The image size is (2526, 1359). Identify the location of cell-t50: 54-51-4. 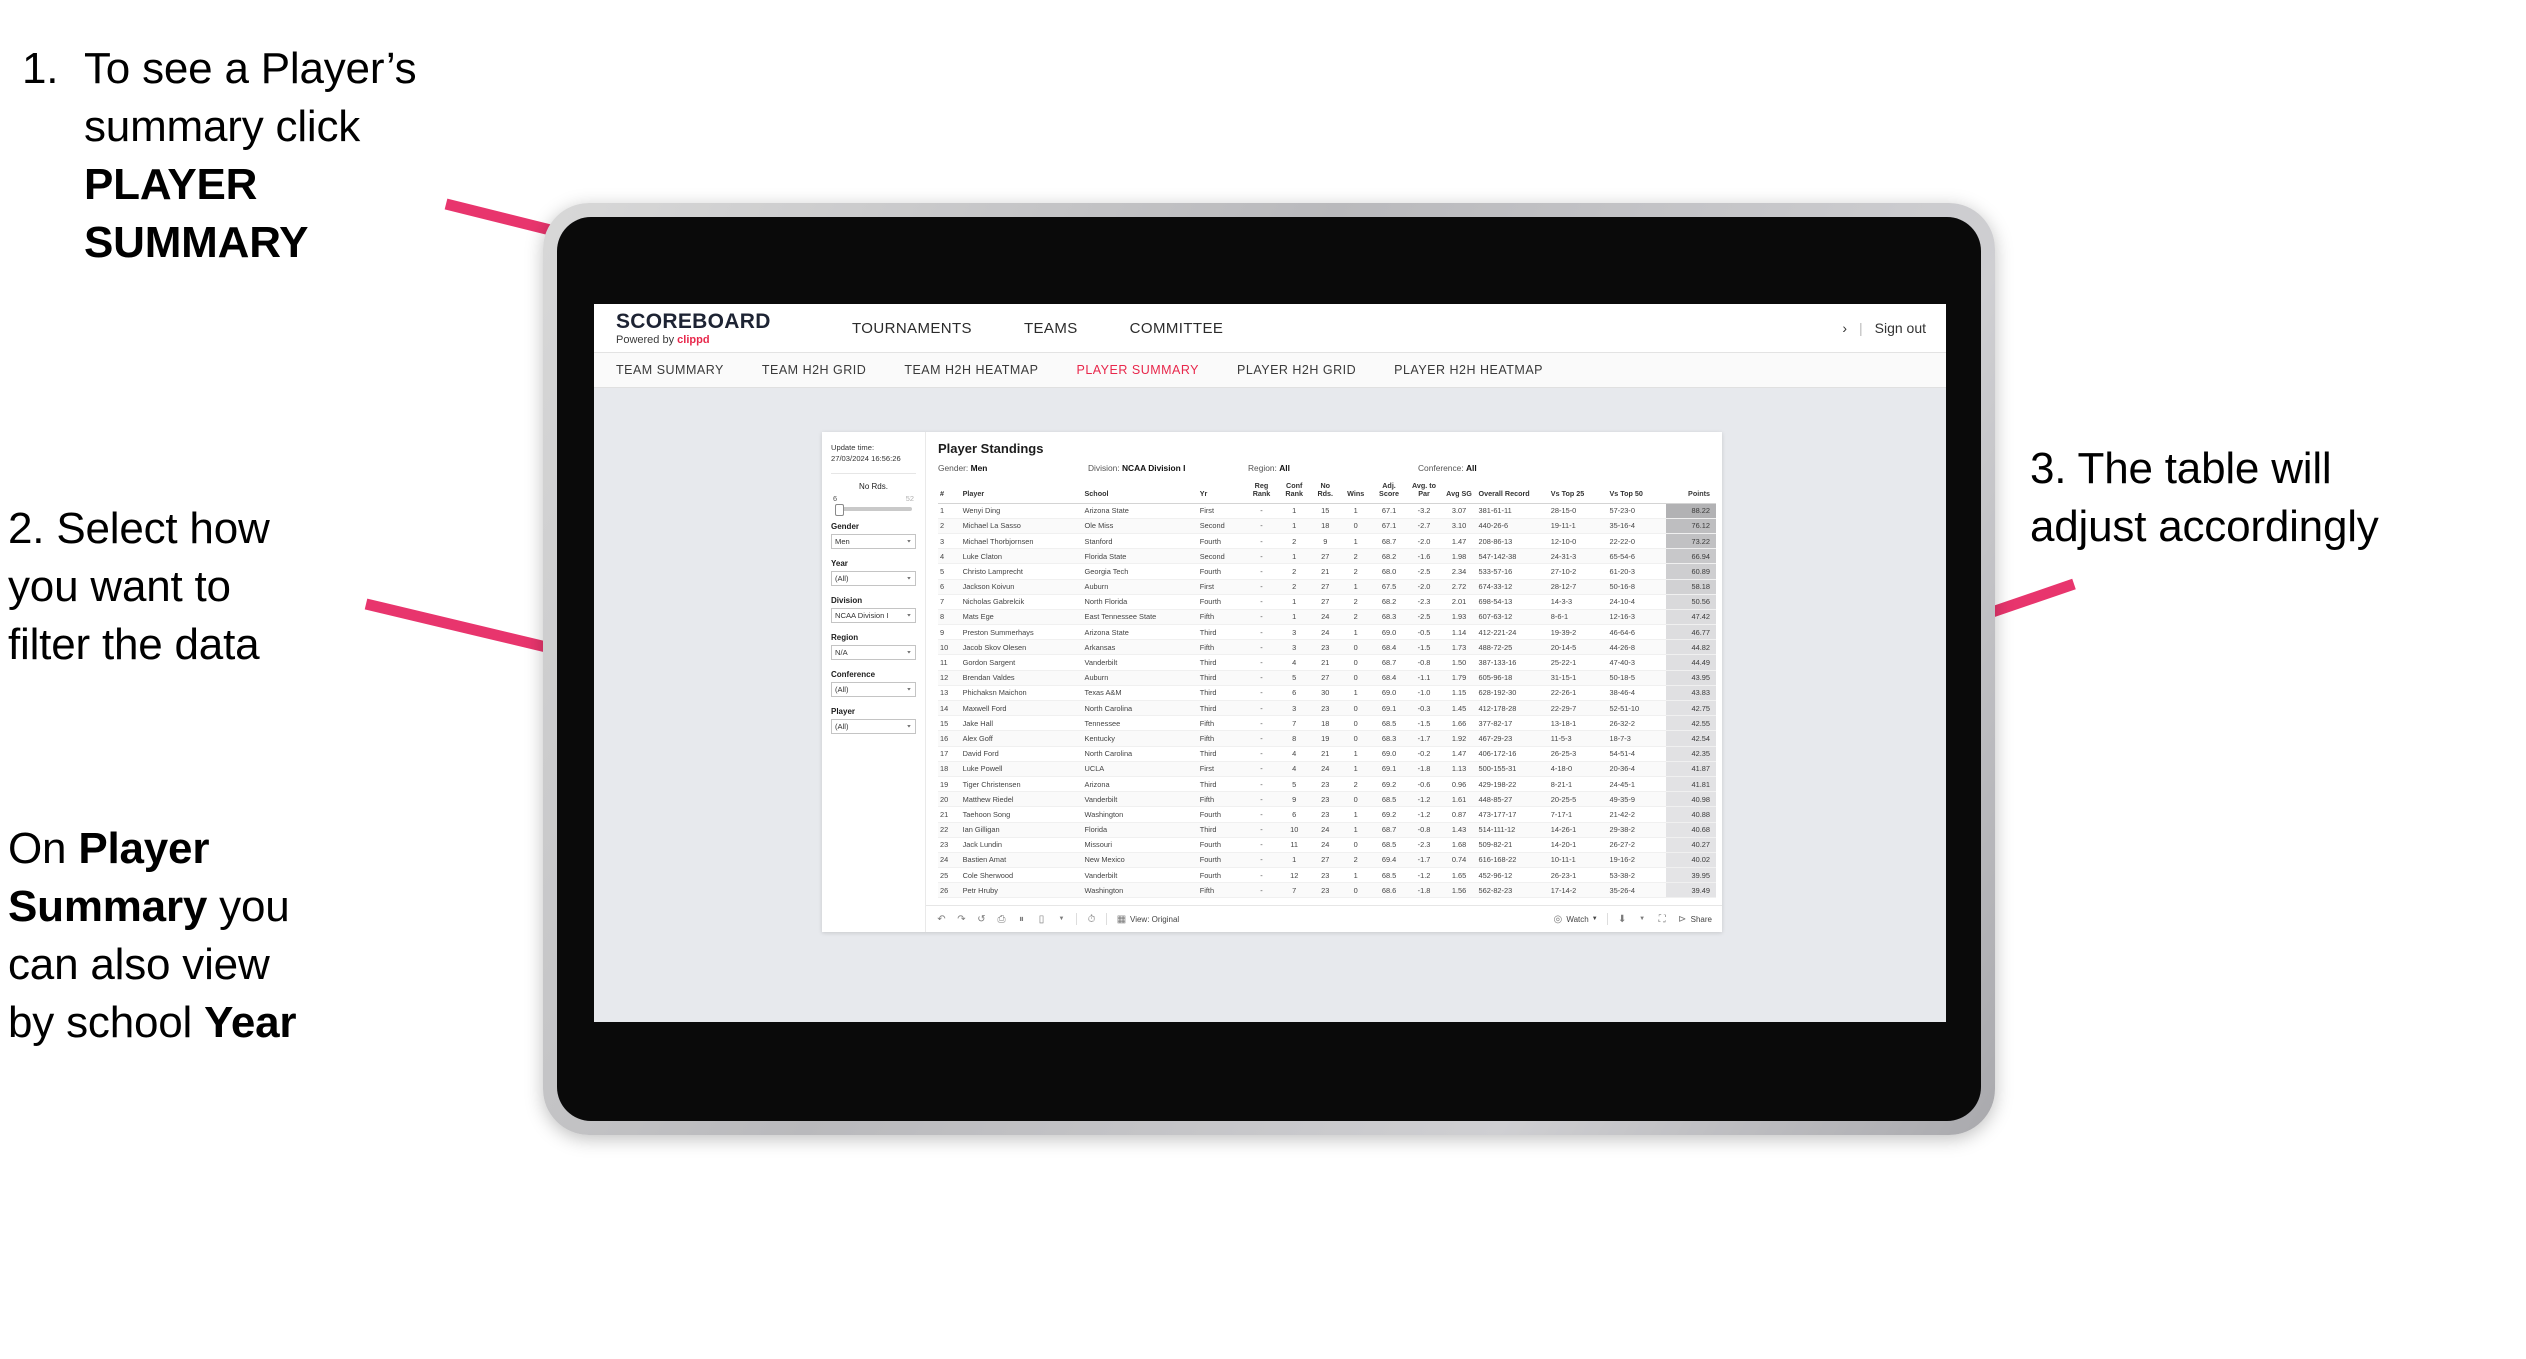
(1637, 754).